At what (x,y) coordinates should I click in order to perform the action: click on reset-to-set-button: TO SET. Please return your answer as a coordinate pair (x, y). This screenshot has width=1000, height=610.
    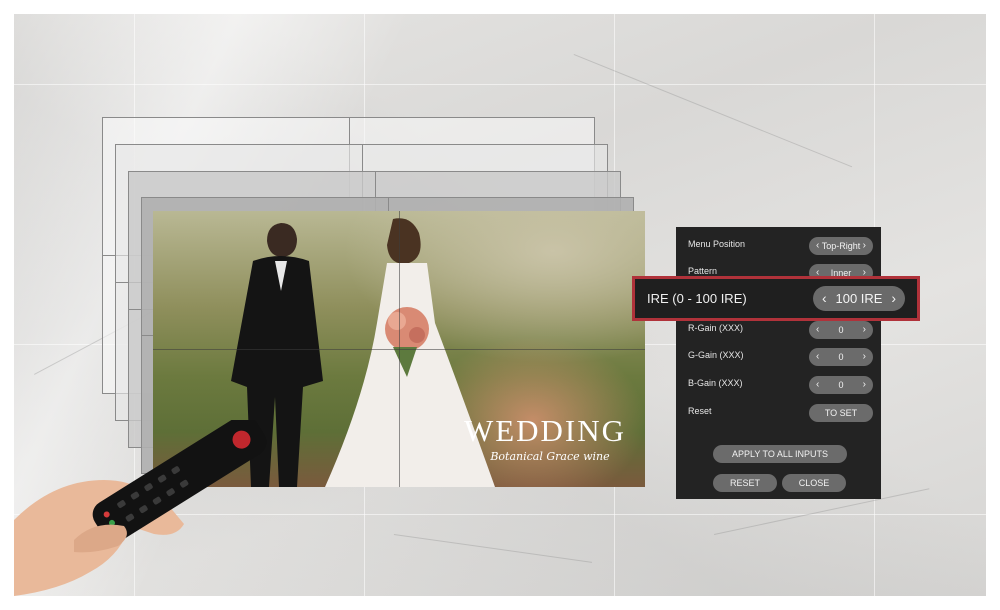
    Looking at the image, I should click on (841, 413).